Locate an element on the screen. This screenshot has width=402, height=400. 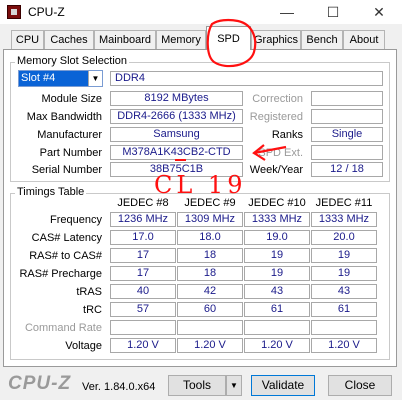
window-title: CPU-Z is located at coordinates (46, 12).